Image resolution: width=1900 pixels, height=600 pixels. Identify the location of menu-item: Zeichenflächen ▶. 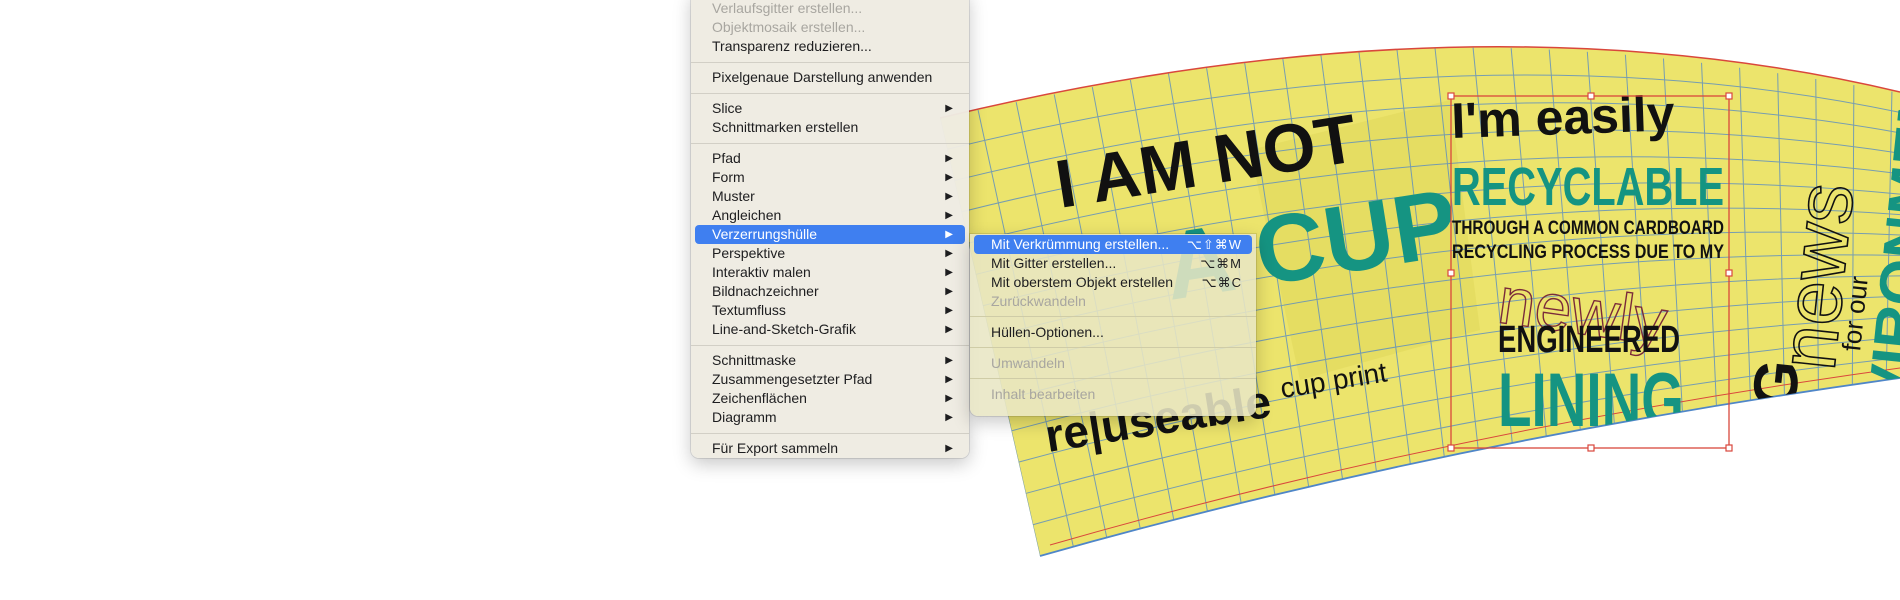
(830, 398).